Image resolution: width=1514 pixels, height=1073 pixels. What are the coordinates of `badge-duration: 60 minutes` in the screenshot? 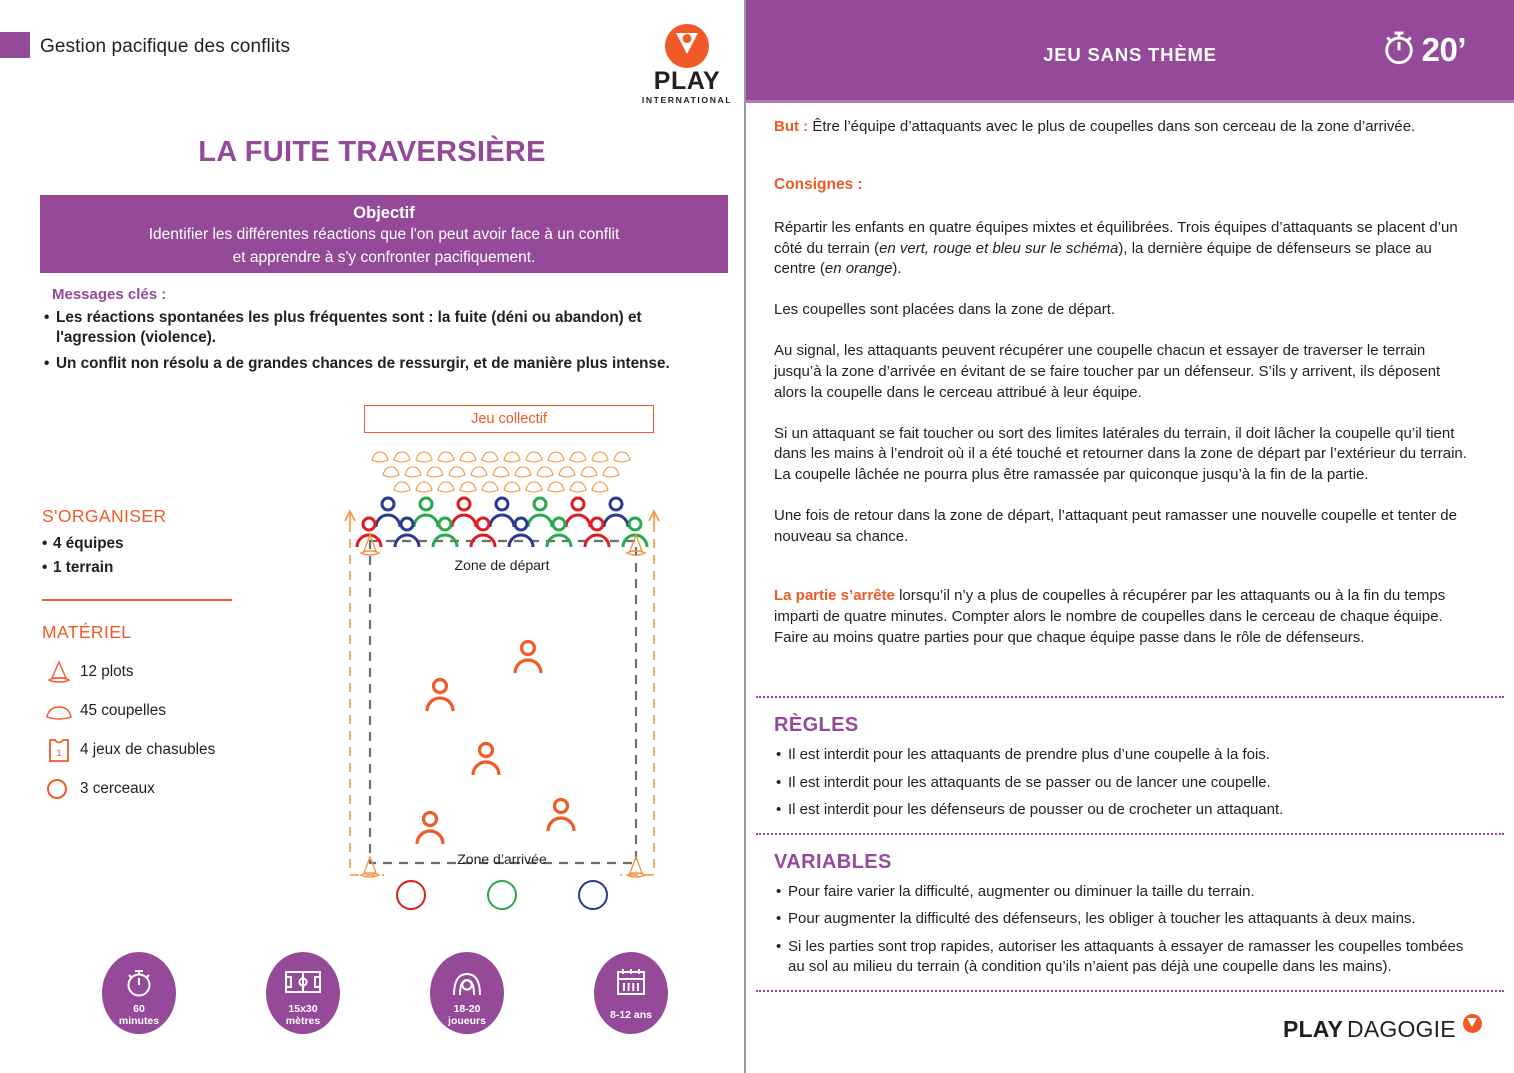 It's located at (139, 993).